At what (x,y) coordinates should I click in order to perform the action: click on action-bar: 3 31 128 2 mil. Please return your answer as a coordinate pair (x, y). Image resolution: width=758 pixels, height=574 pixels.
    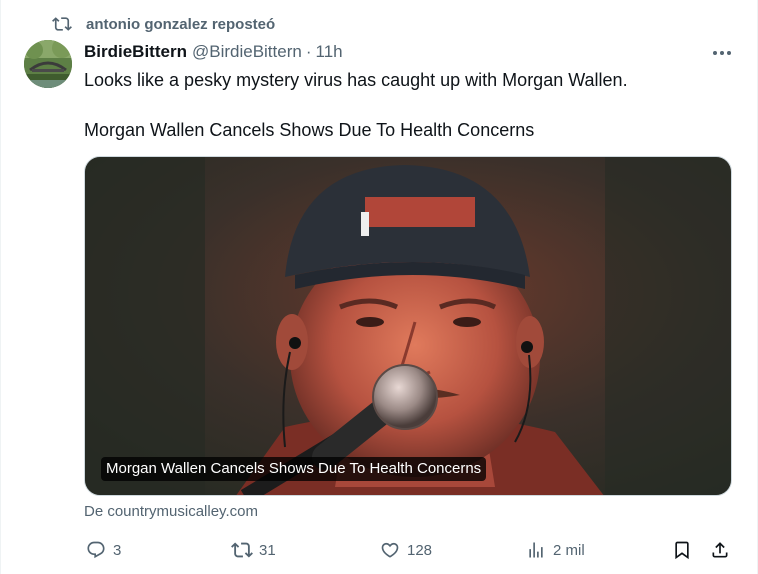
    Looking at the image, I should click on (411, 550).